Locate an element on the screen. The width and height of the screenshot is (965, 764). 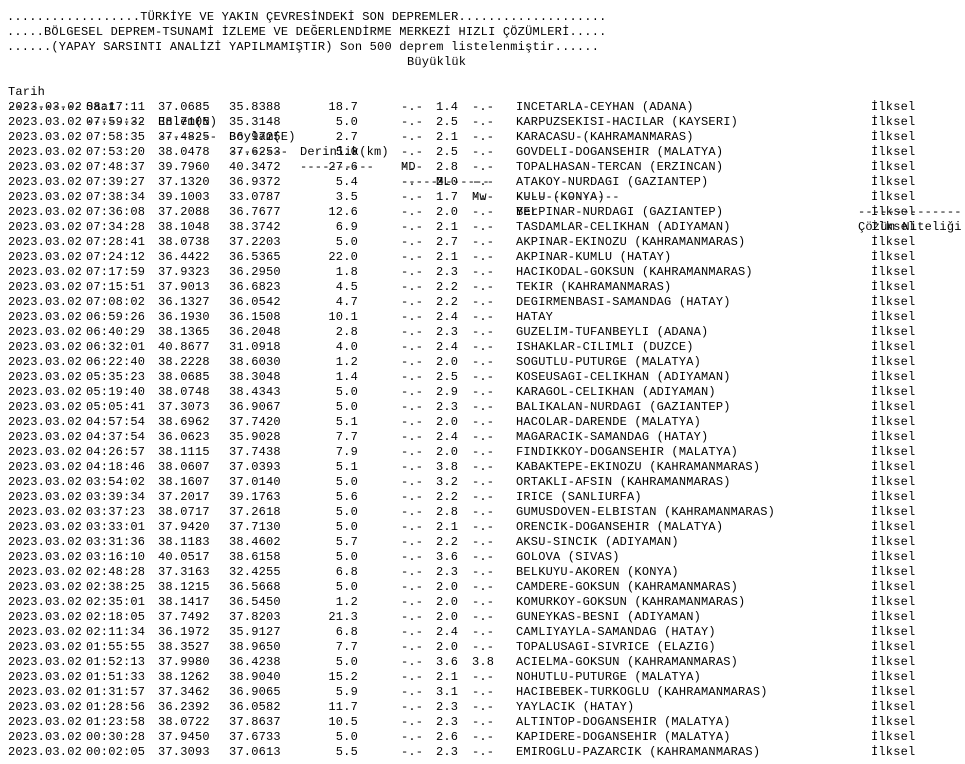
cell-ml: 2.1 is located at coordinates (447, 227).